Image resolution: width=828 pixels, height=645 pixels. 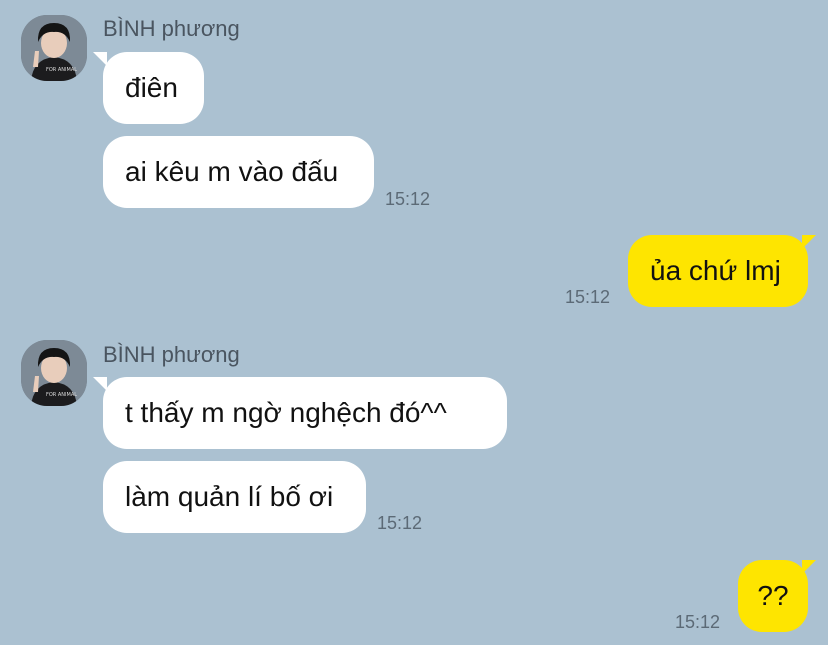 I want to click on message-bubble-incoming: ai kêu m vào đấu, so click(x=238, y=172).